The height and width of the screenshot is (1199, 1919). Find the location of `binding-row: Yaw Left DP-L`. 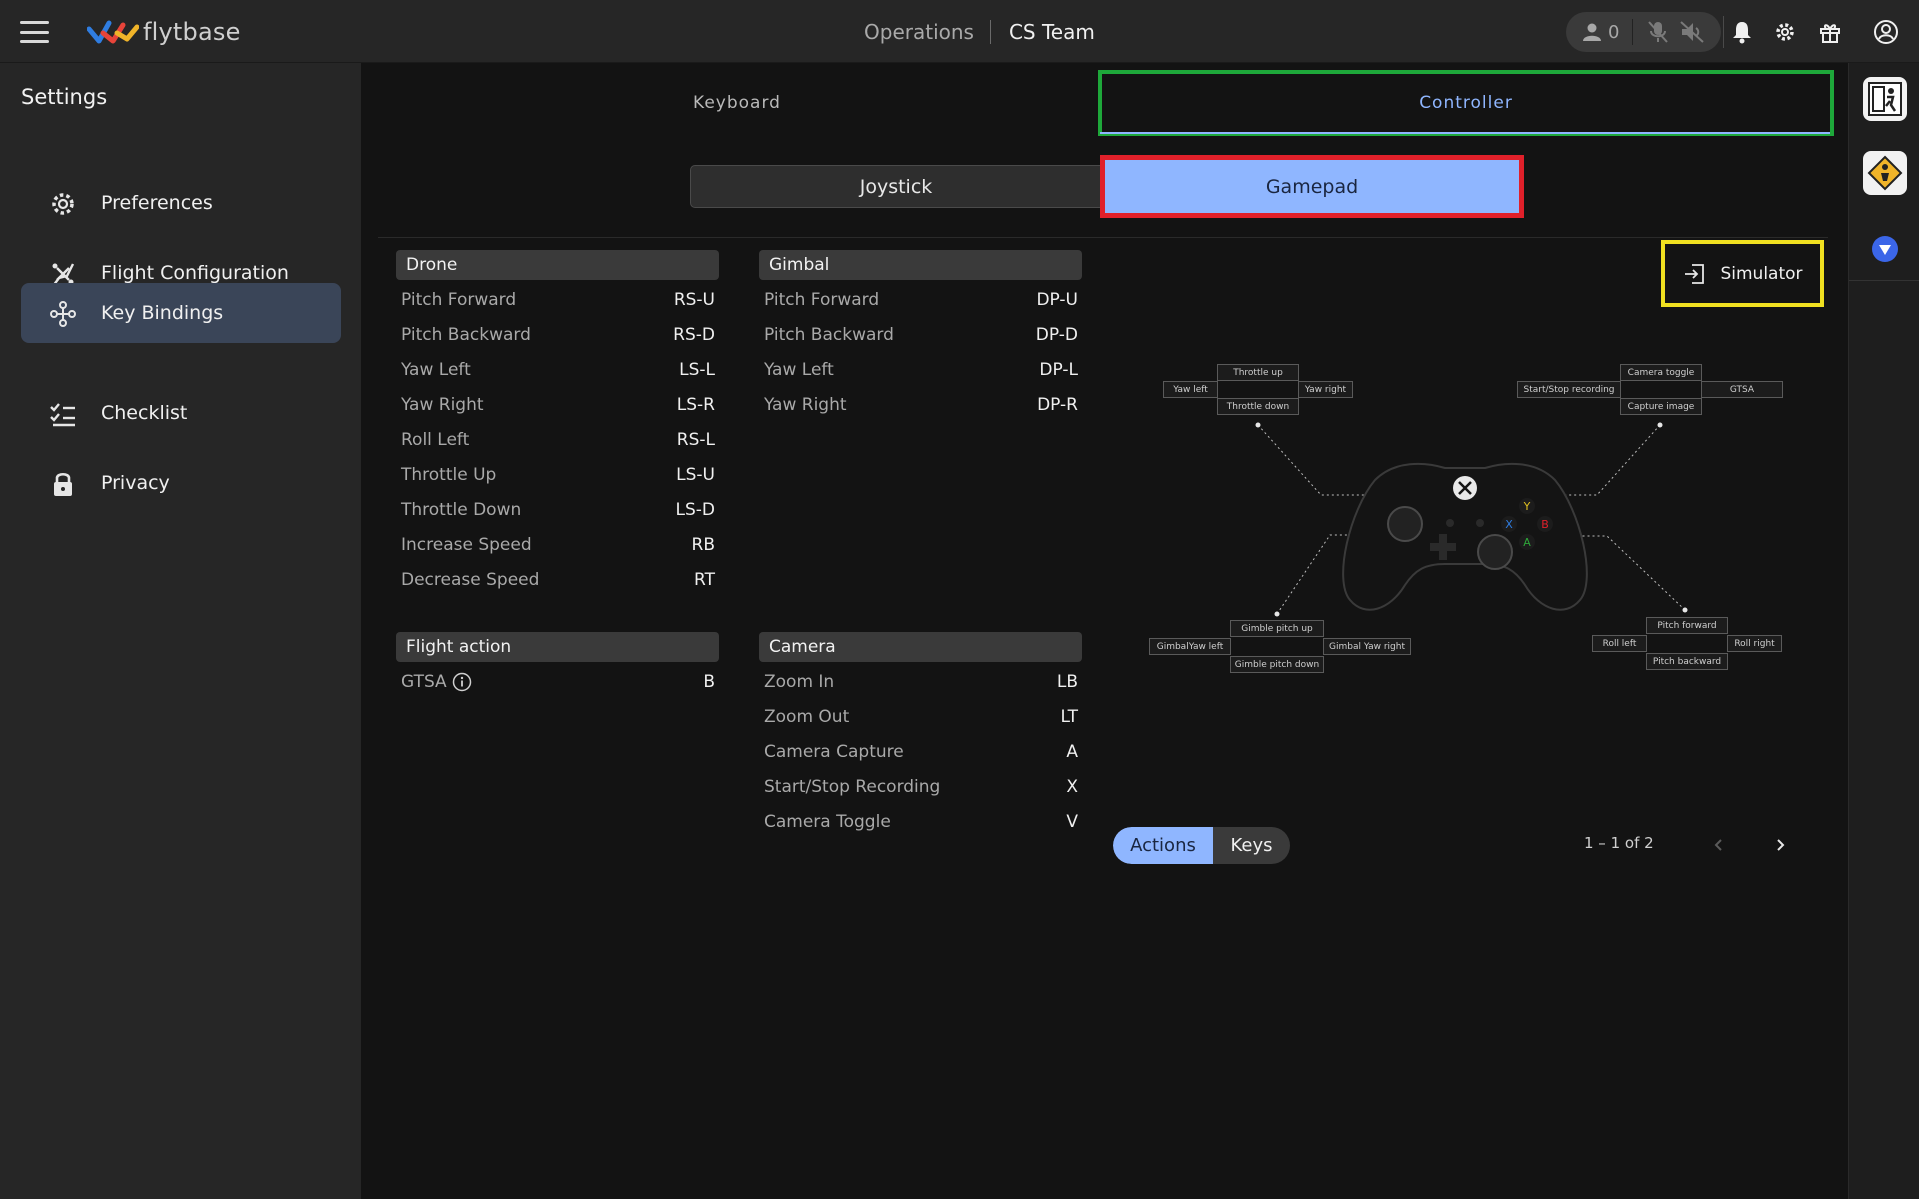

binding-row: Yaw Left DP-L is located at coordinates (920, 369).